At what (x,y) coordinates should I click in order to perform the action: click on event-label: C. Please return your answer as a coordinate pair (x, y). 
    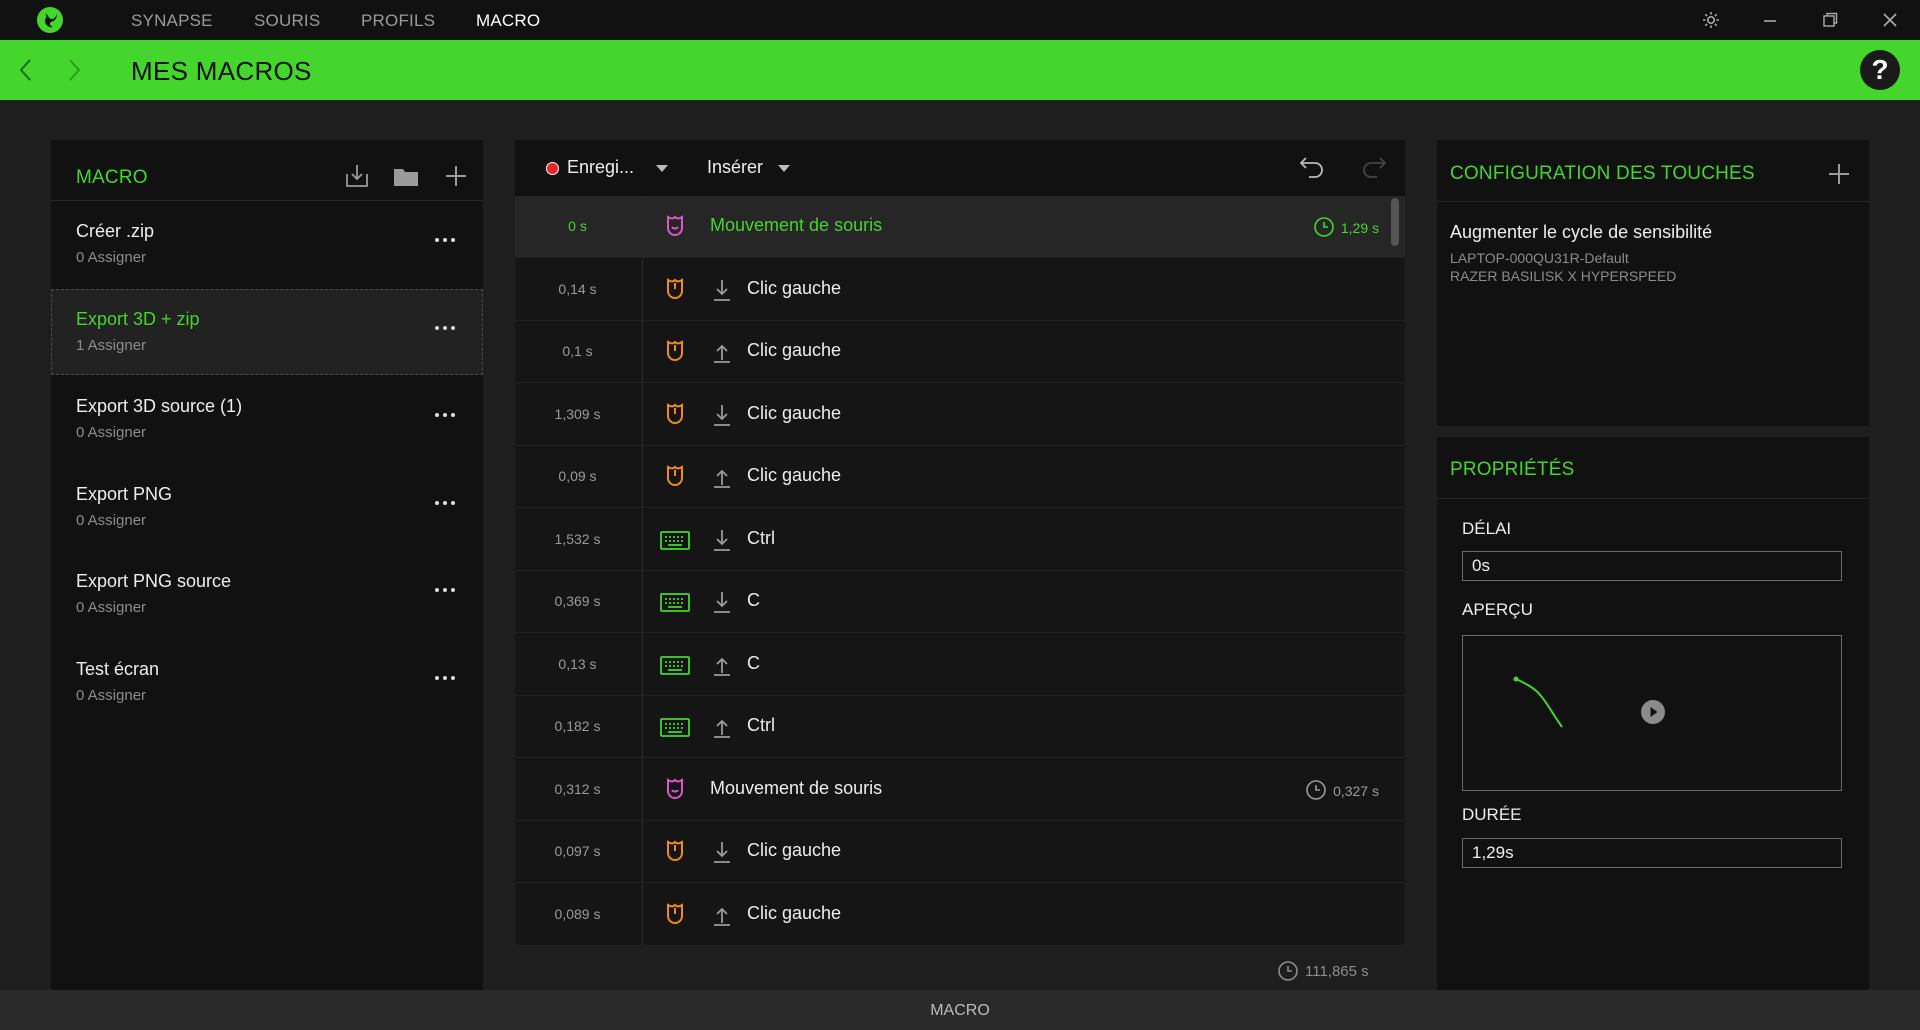
    Looking at the image, I should click on (753, 662).